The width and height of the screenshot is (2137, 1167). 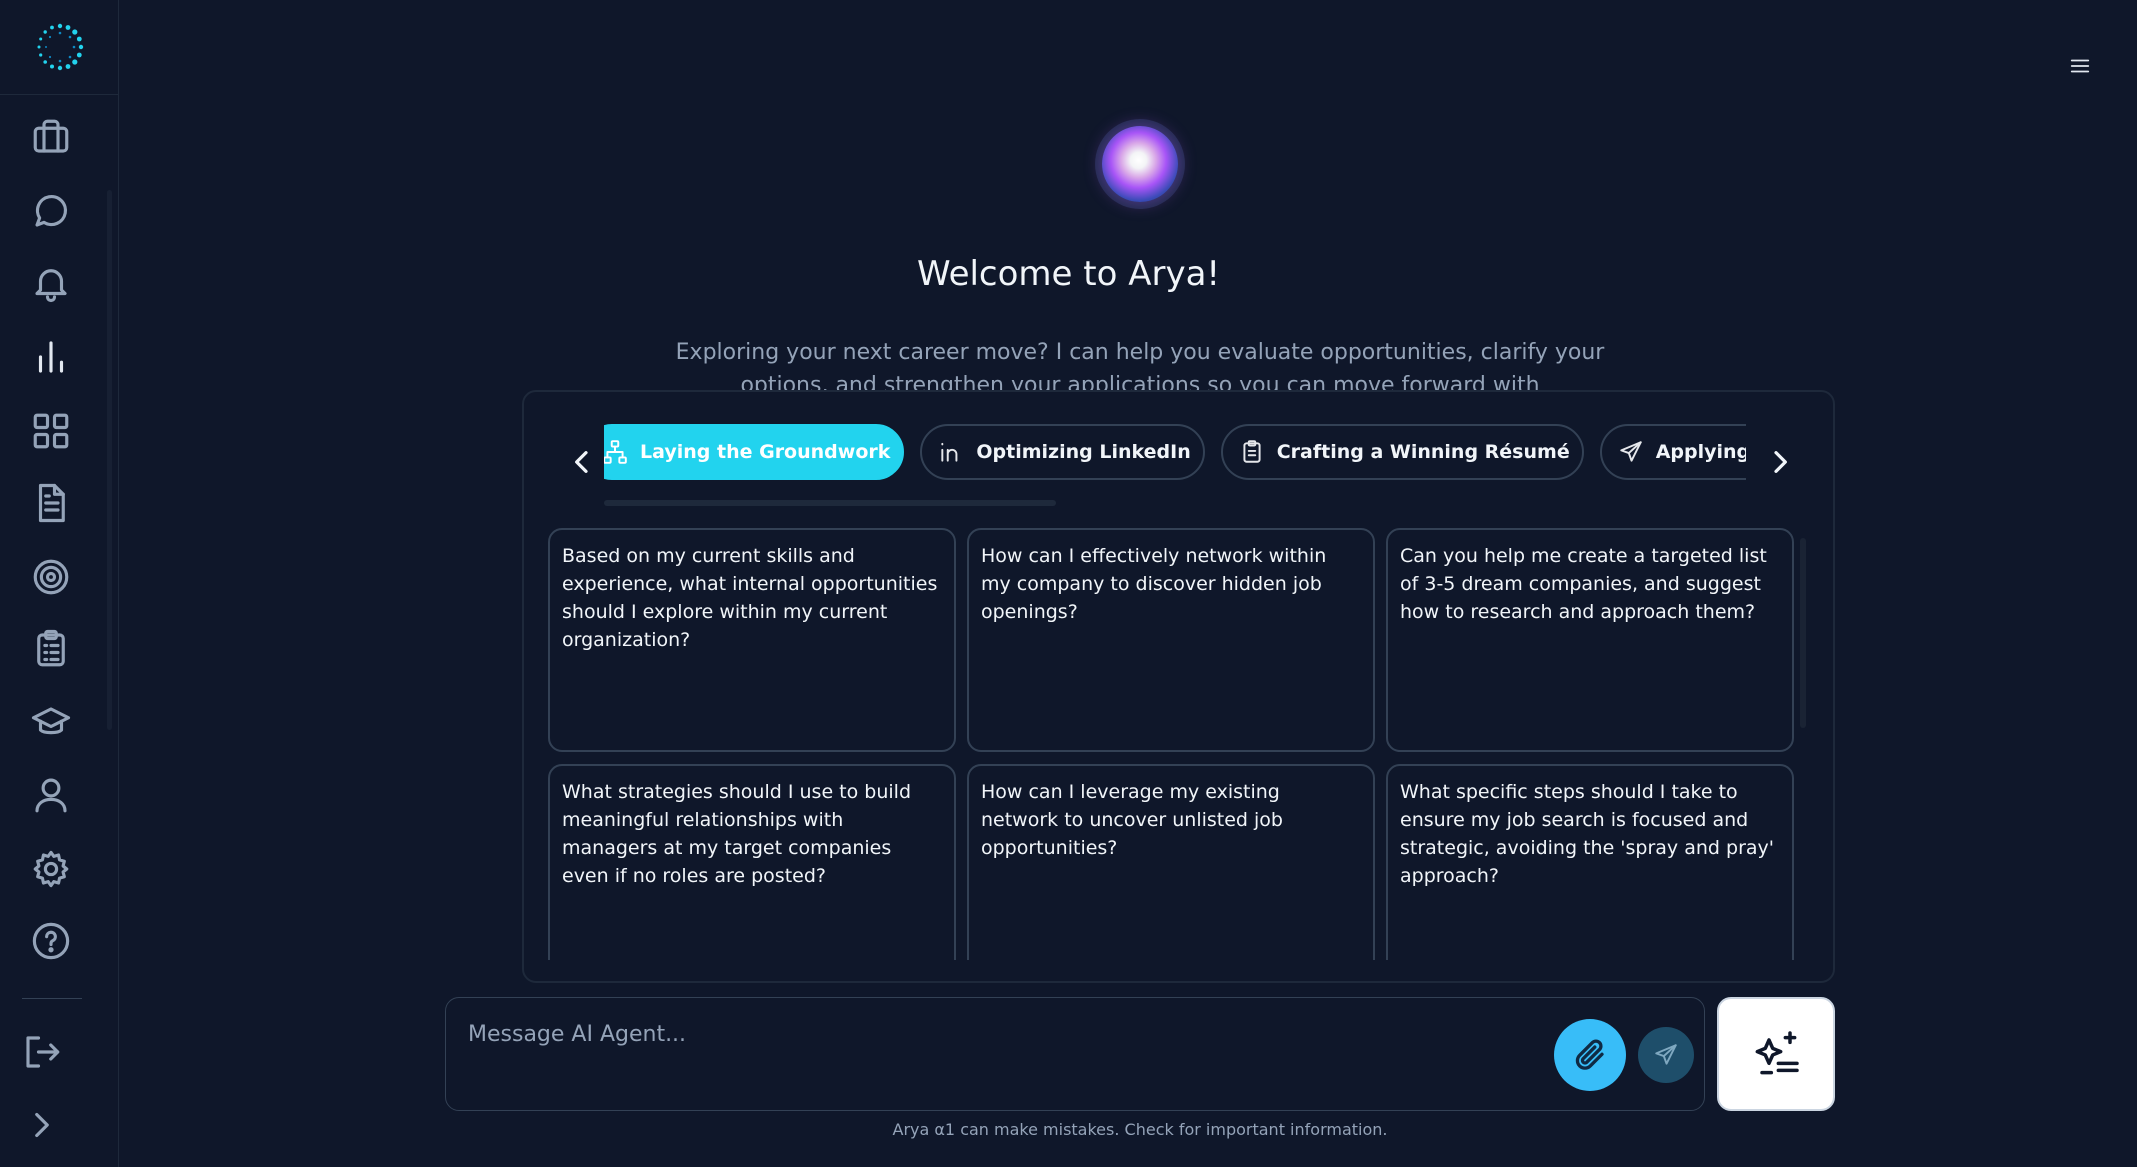 I want to click on dotted-ring-logo-icon, so click(x=60, y=47).